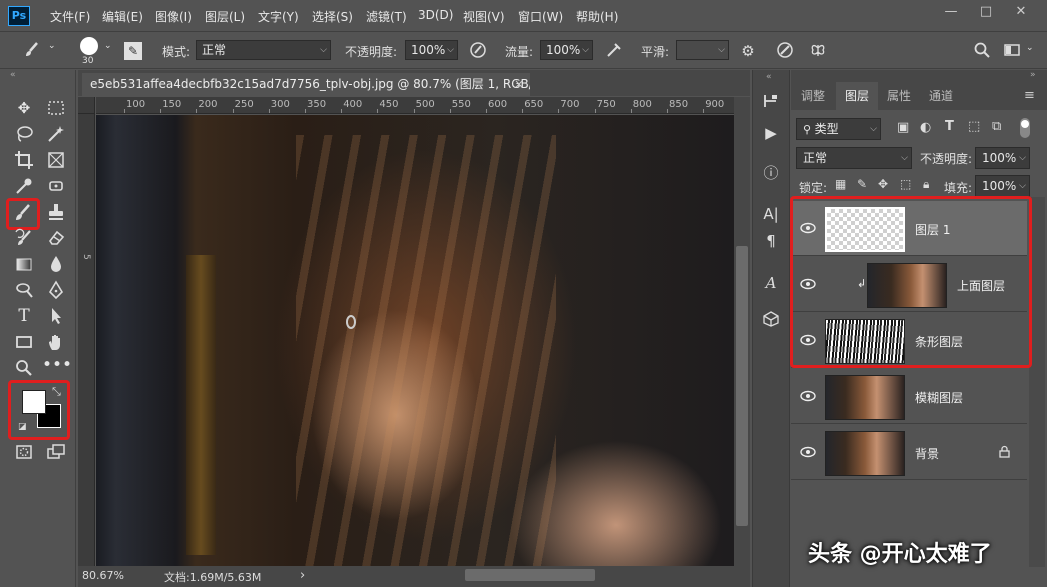 This screenshot has height=587, width=1047. Describe the element at coordinates (771, 105) in the screenshot. I see `history-panel-icon` at that location.